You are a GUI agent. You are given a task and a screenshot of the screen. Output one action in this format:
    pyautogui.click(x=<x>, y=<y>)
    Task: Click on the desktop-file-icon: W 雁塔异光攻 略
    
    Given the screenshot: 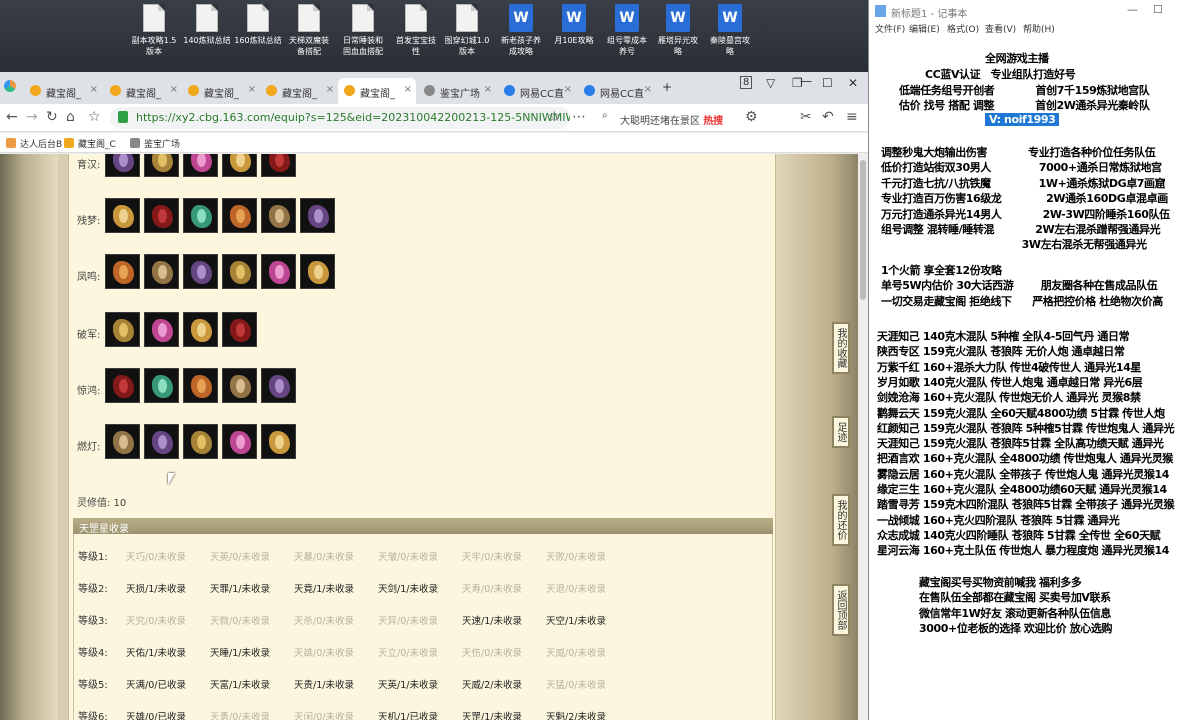 What is the action you would take?
    pyautogui.click(x=678, y=30)
    